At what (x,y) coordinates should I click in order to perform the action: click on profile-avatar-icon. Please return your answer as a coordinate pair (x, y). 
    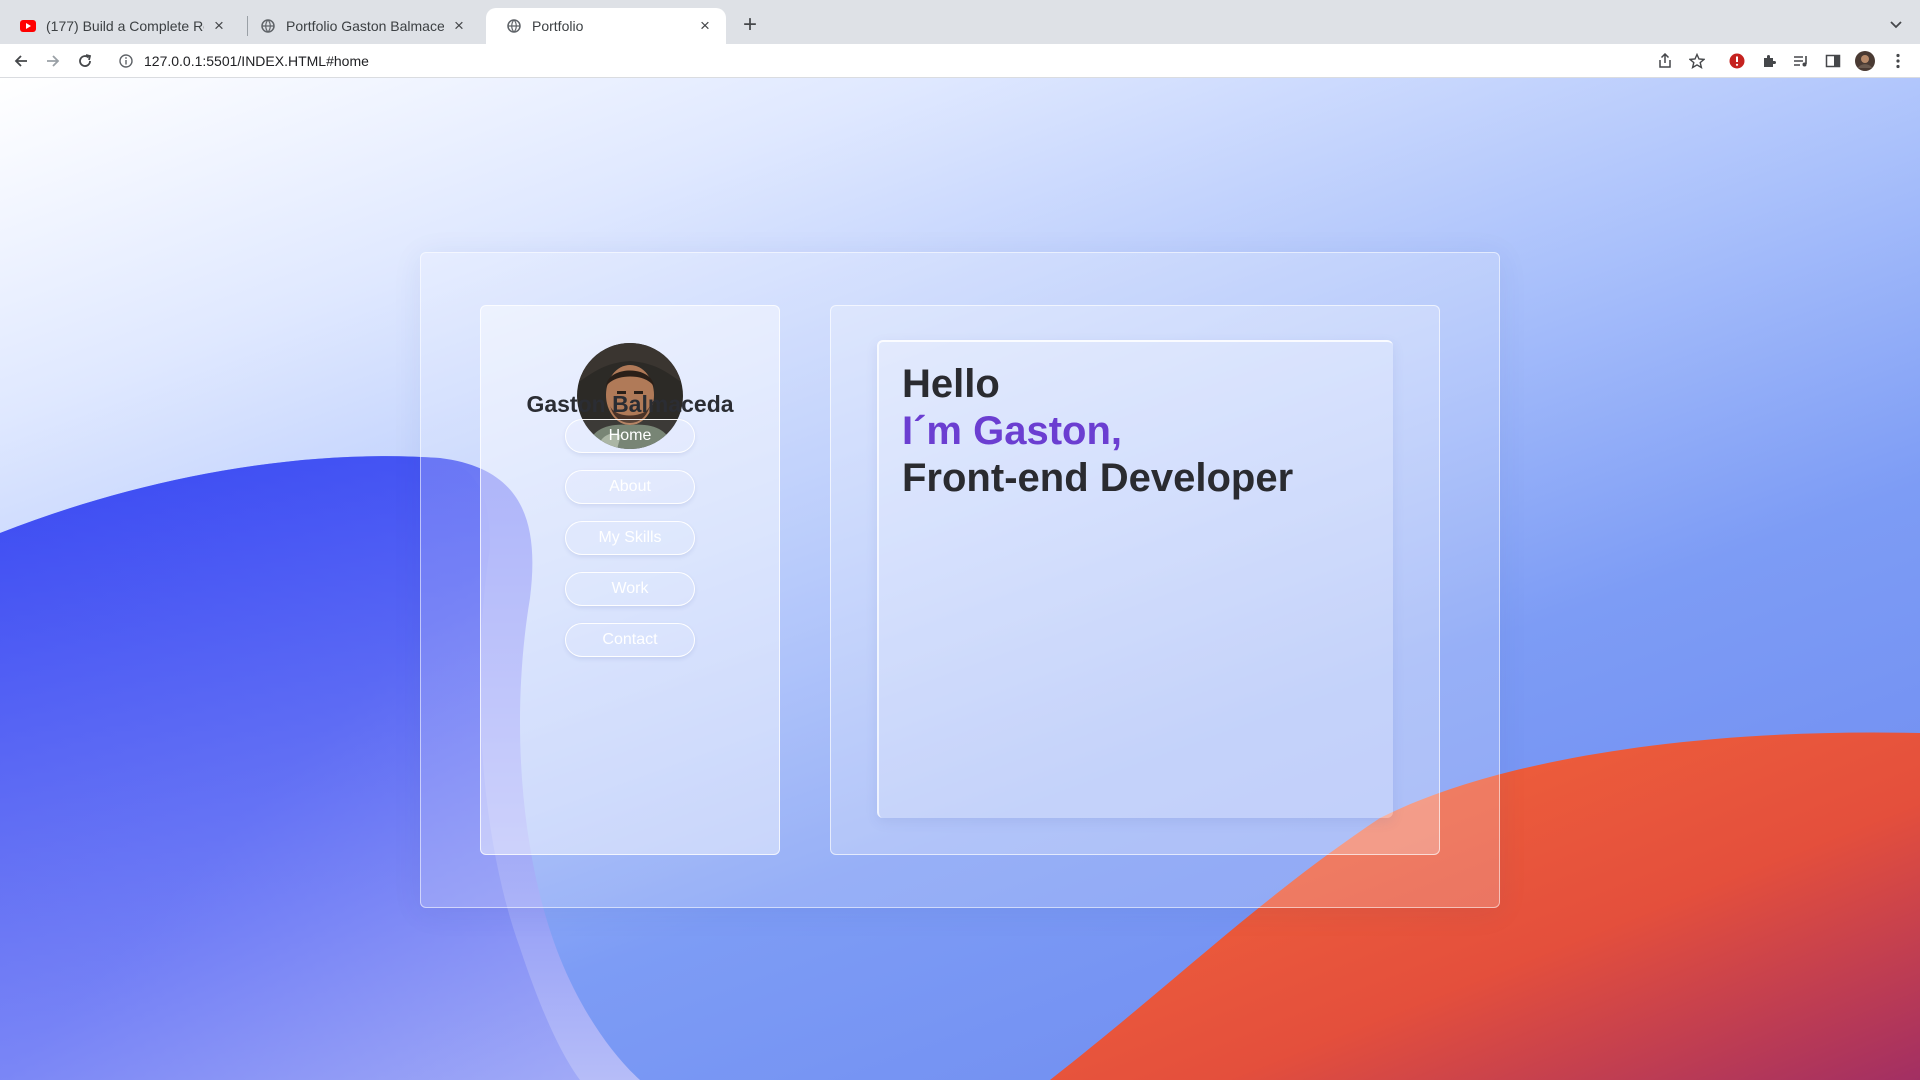
    Looking at the image, I should click on (1865, 61).